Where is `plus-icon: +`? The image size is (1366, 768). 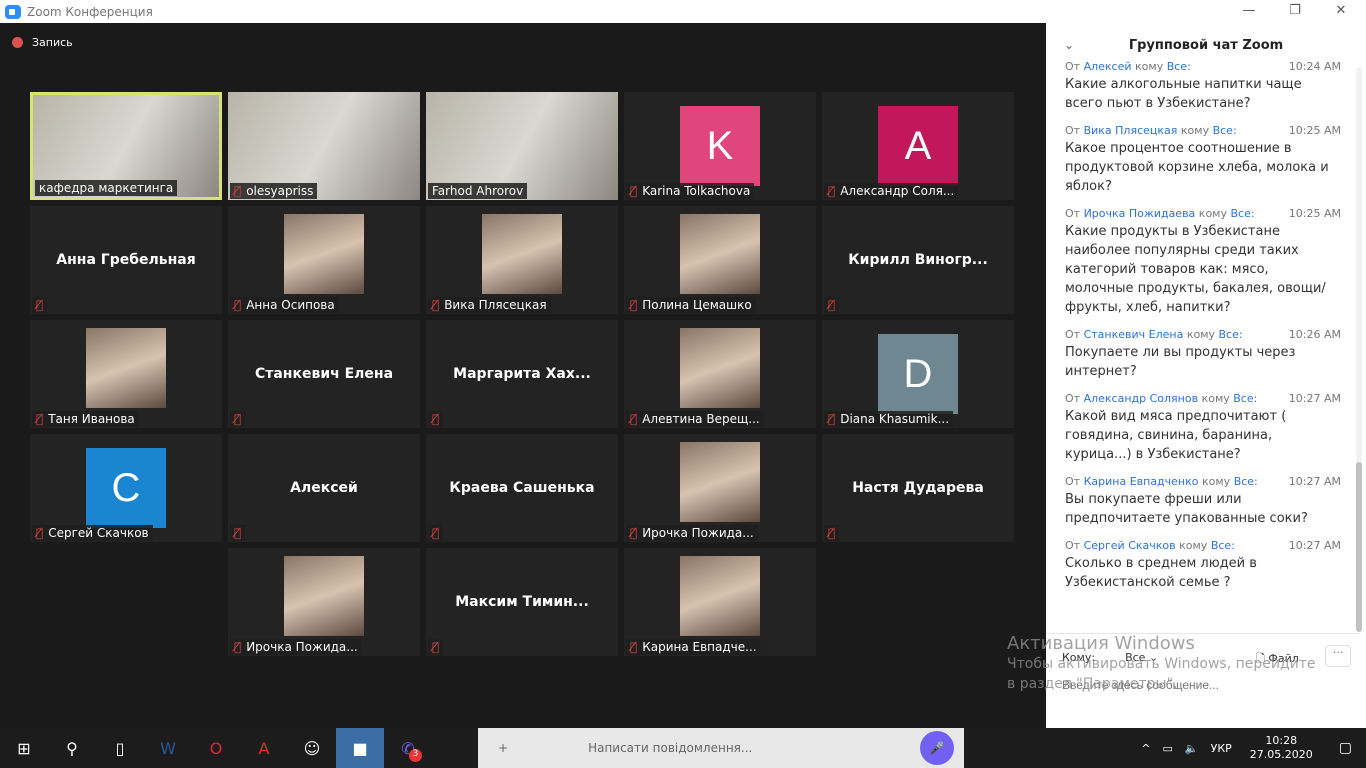
plus-icon: + is located at coordinates (503, 748).